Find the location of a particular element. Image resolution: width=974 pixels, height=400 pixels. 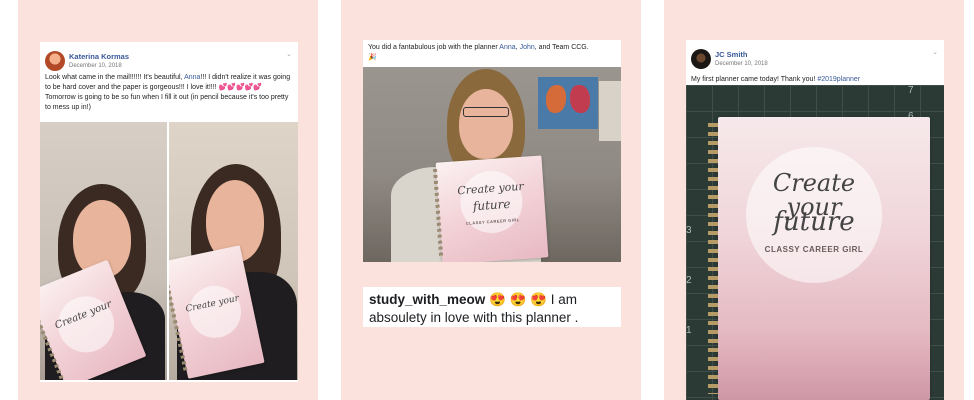

mention-link: John is located at coordinates (527, 47).